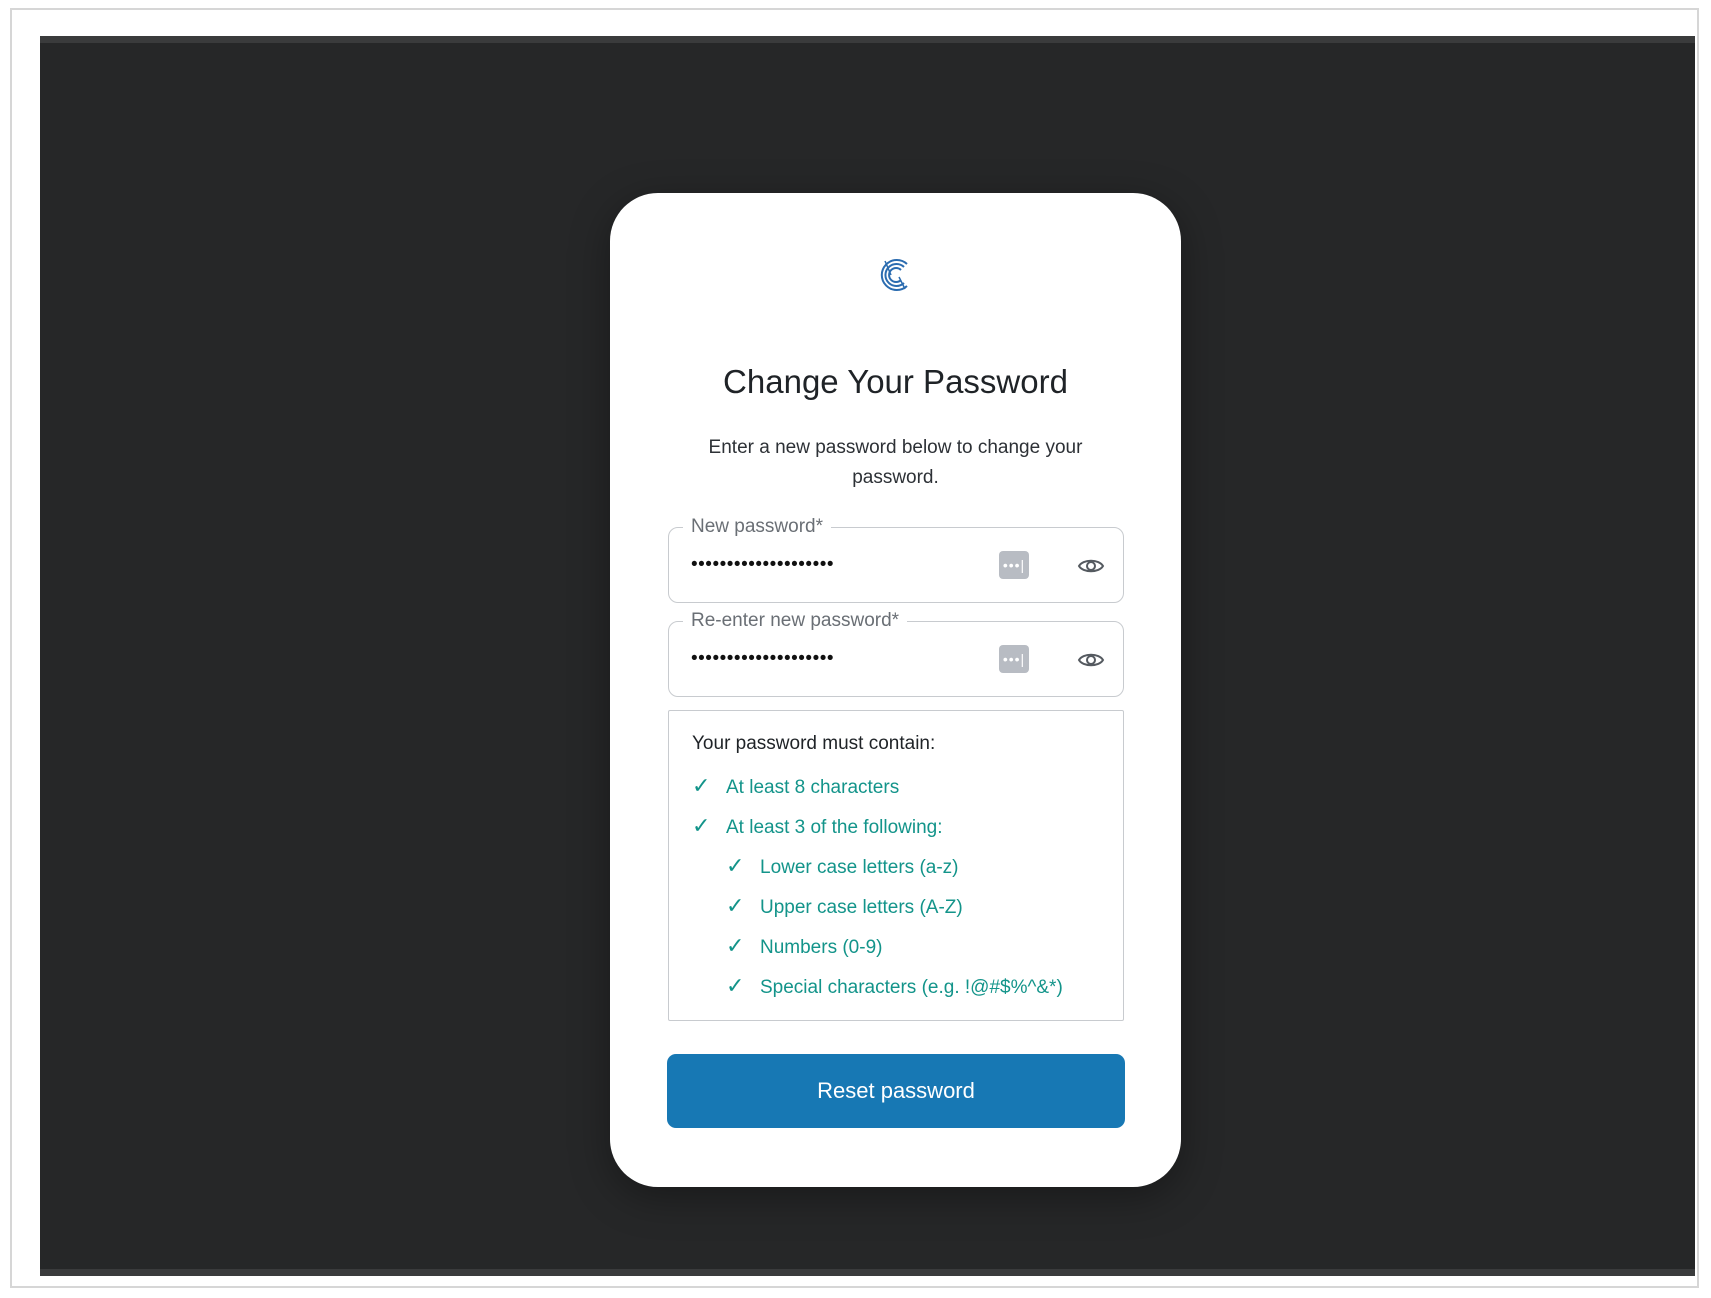 The width and height of the screenshot is (1711, 1298). I want to click on confirm-password-input: ••••••••••••••••••••, so click(762, 659).